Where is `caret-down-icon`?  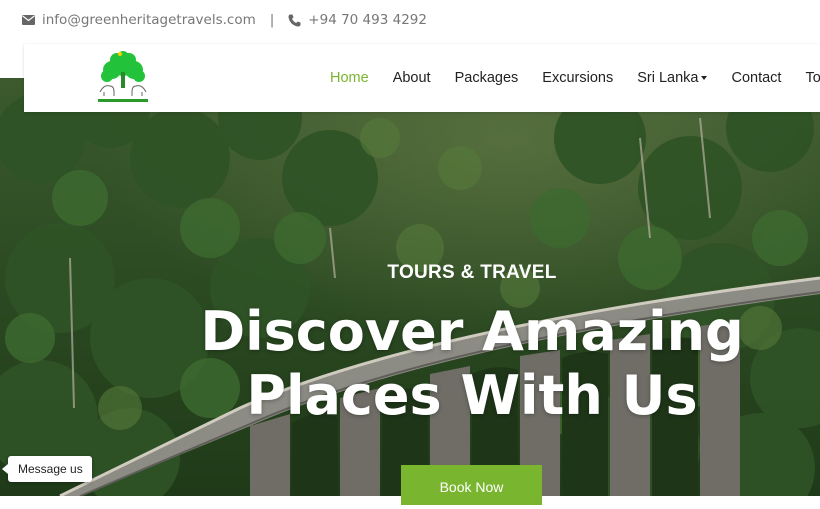
caret-down-icon is located at coordinates (704, 78).